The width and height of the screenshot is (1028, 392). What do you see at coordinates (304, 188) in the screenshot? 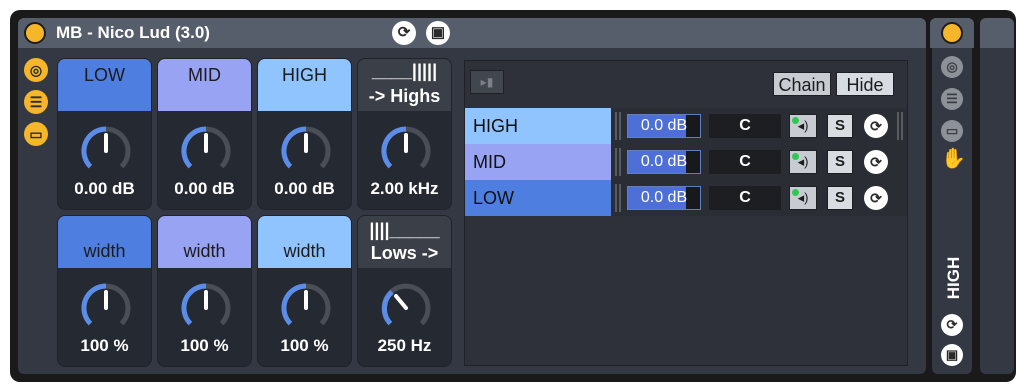
I see `high-gain-value: 0.00 dB` at bounding box center [304, 188].